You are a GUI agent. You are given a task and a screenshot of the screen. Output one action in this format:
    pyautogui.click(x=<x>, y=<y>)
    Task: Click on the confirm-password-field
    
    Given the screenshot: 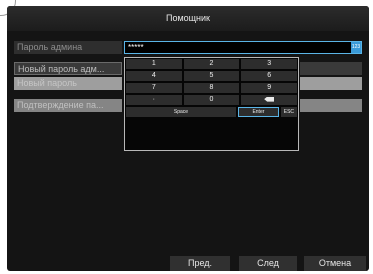 What is the action you would take?
    pyautogui.click(x=331, y=105)
    